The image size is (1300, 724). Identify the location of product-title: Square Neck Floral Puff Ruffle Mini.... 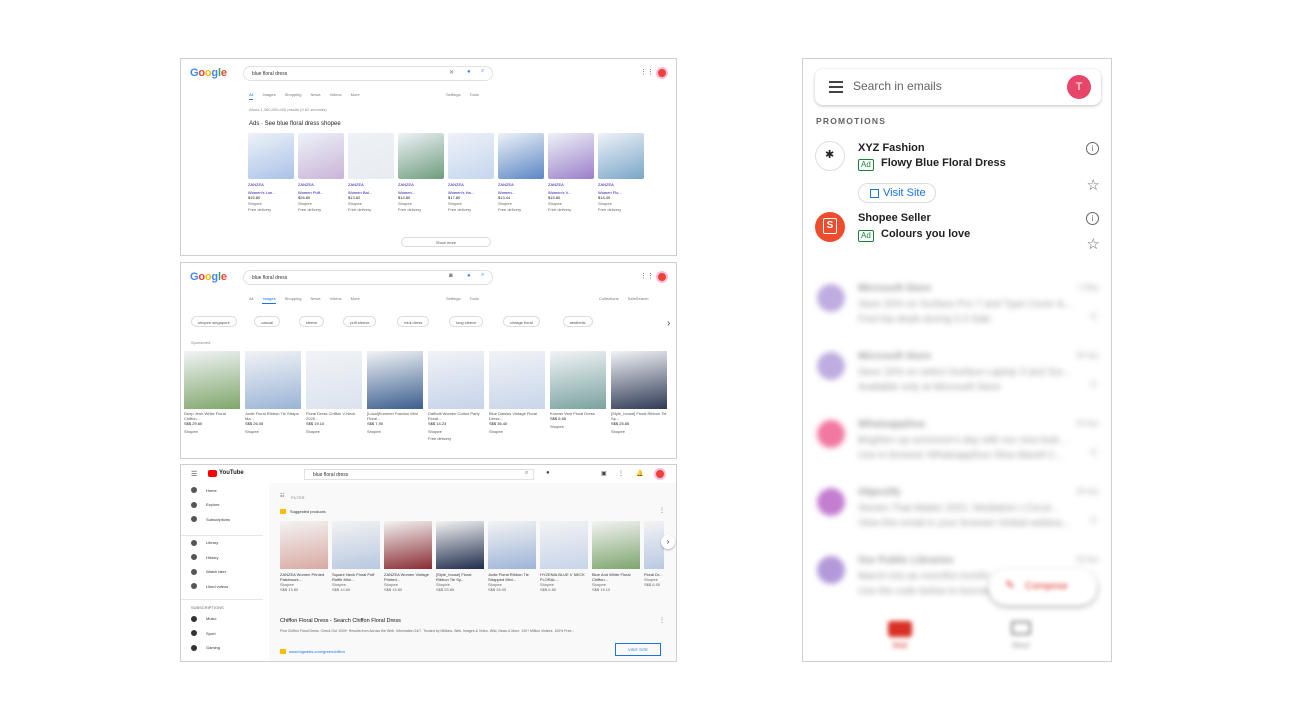
(356, 577).